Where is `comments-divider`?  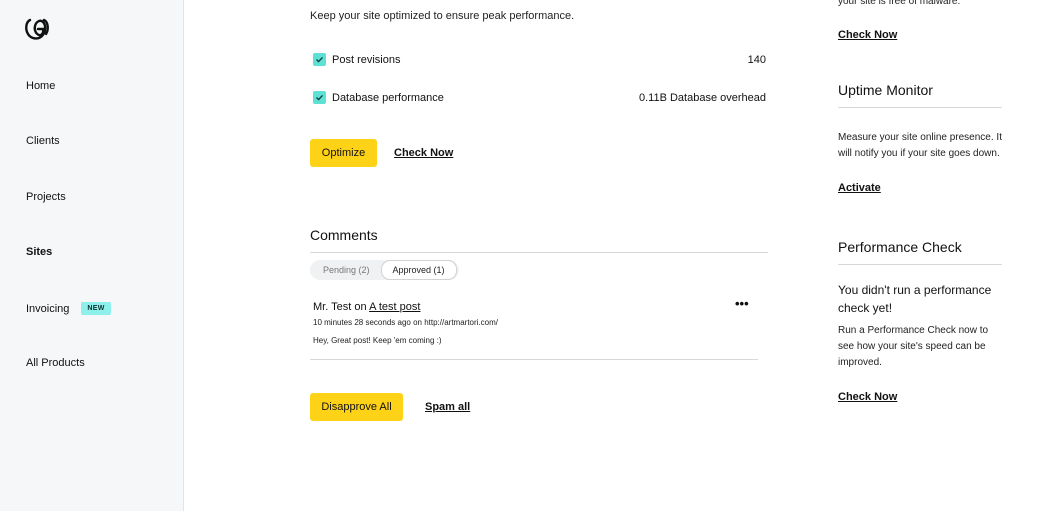
comments-divider is located at coordinates (539, 252).